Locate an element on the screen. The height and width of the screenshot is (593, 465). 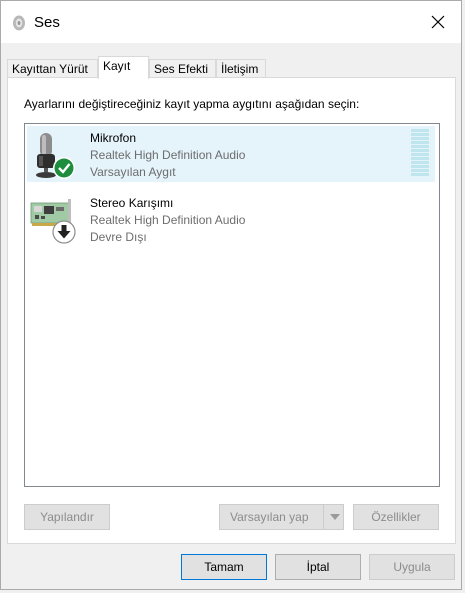
microphone-icon is located at coordinates (55, 156).